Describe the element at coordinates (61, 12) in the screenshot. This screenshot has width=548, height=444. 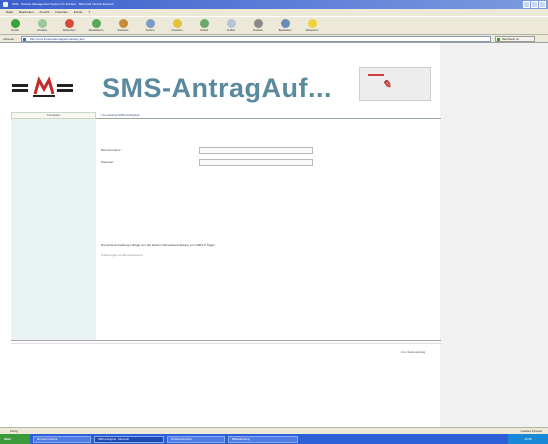
I see `menu-favorites: Favoriten` at that location.